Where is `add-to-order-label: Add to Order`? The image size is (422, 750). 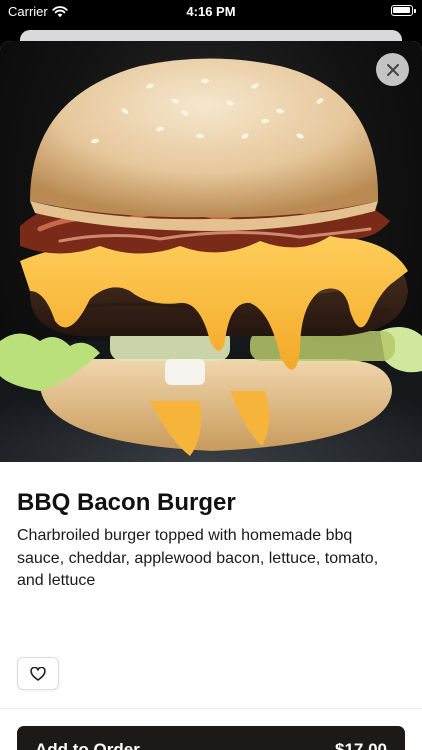
add-to-order-label: Add to Order is located at coordinates (87, 745).